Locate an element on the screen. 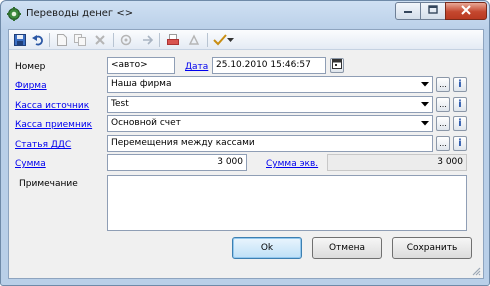  move-icon is located at coordinates (148, 40).